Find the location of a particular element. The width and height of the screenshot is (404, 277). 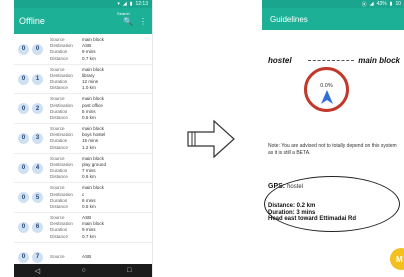

route-index-badge: 0 is located at coordinates (37, 49).